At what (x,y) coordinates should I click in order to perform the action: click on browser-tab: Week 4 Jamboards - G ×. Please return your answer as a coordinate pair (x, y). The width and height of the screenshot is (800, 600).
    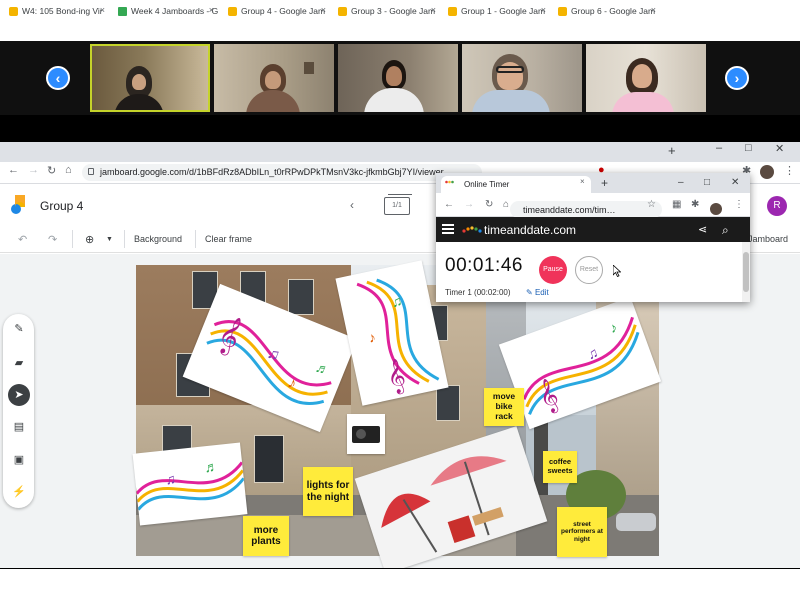
    Looking at the image, I should click on (165, 11).